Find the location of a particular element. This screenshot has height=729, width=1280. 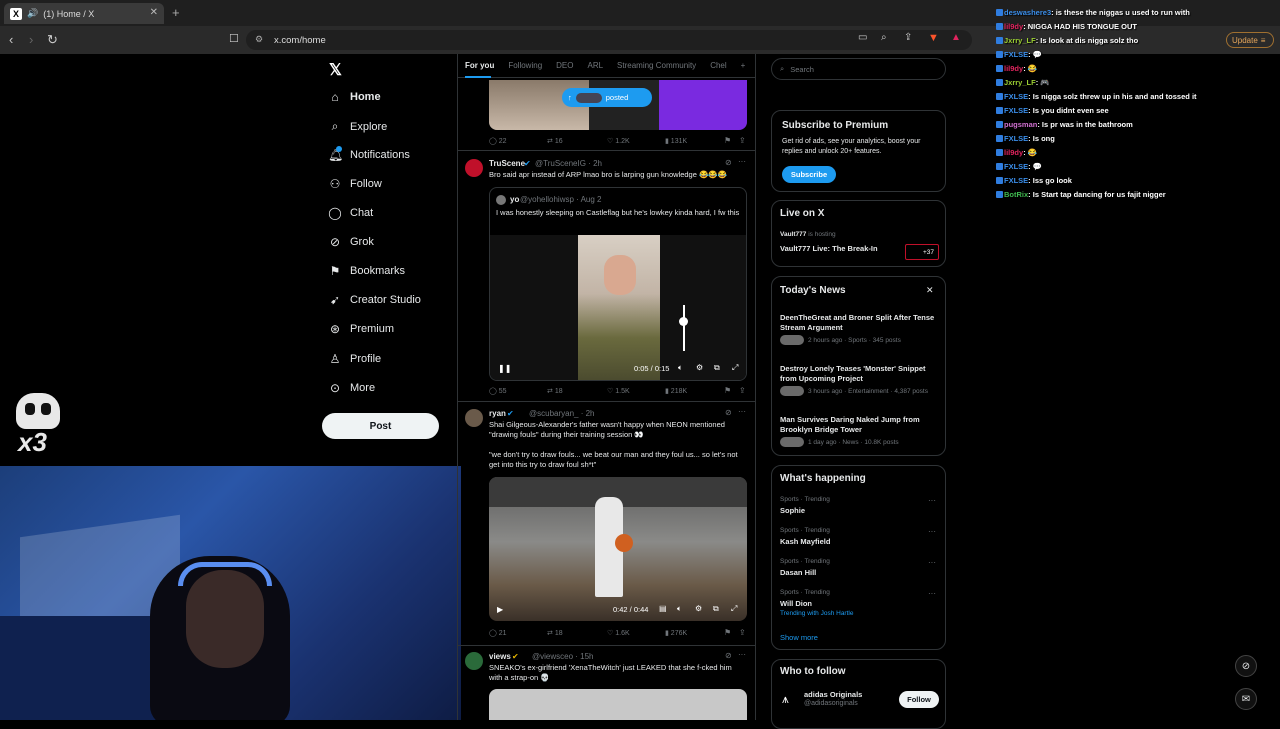

reply-count: ◯ 22 is located at coordinates (498, 141).